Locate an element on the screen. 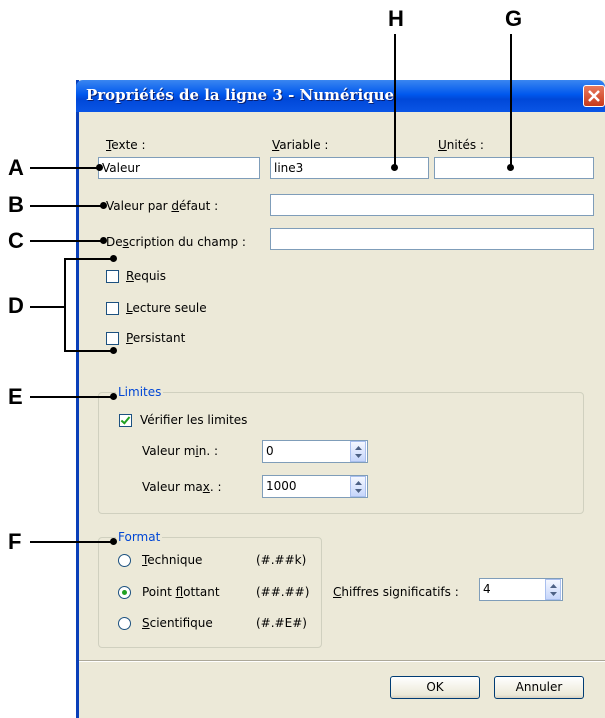 Image resolution: width=605 pixels, height=718 pixels. verifier-limites-label: Vérifier les limites is located at coordinates (193, 420).